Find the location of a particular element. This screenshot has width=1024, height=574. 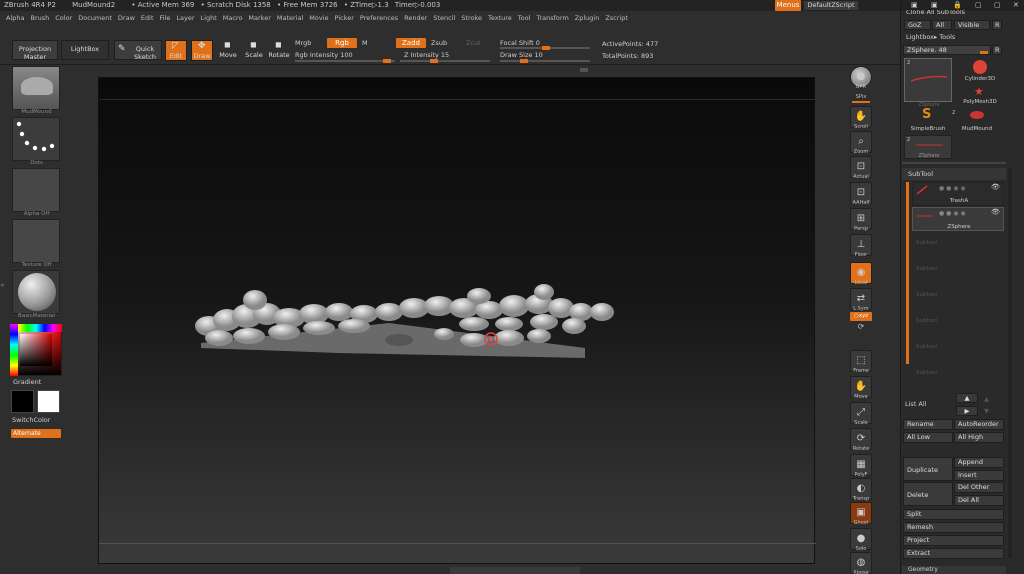

subtool-row-zsphere: ● ● ◉ ◉ 👁 ZSphere is located at coordinates (958, 219).